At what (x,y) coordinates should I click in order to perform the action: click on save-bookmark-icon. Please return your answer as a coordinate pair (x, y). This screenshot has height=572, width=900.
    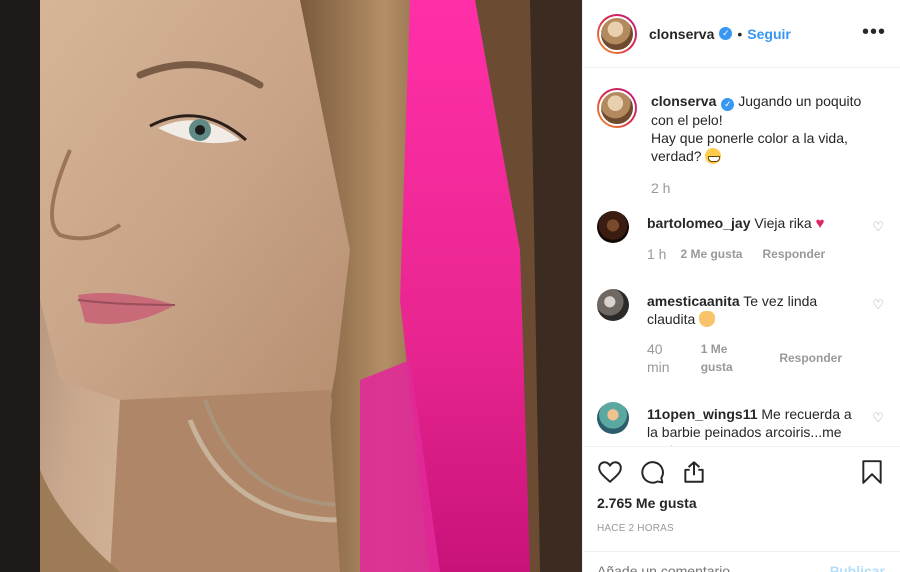
    Looking at the image, I should click on (872, 472).